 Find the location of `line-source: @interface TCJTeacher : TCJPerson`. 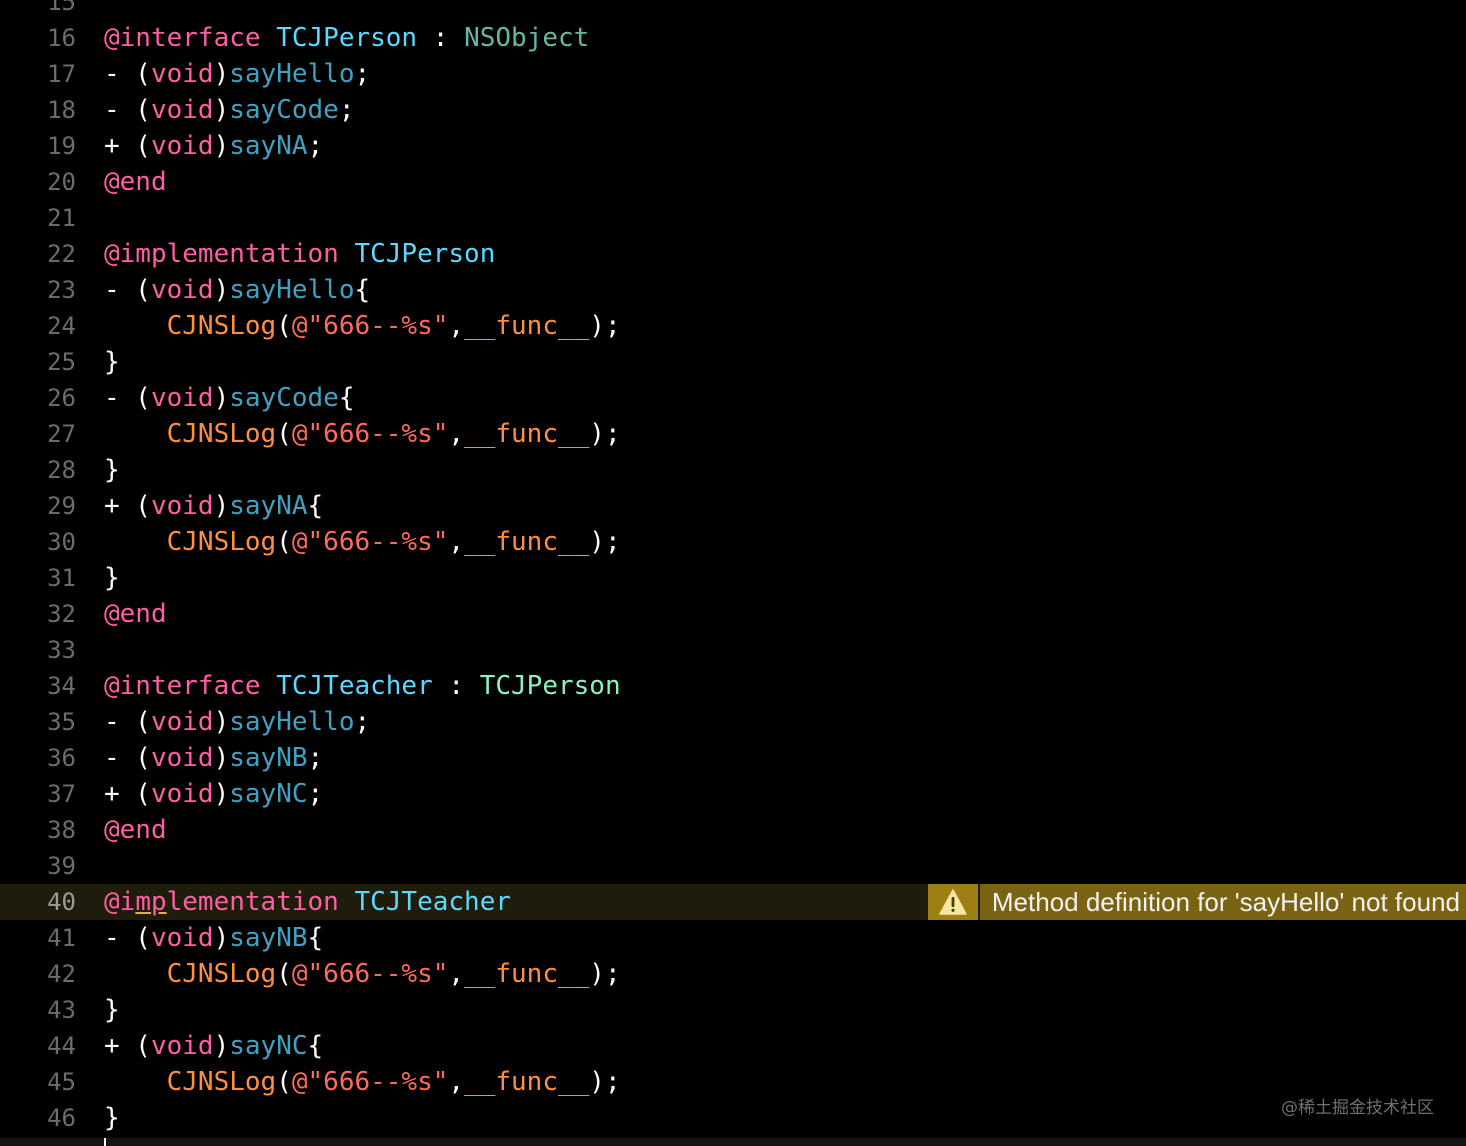

line-source: @interface TCJTeacher : TCJPerson is located at coordinates (362, 686).